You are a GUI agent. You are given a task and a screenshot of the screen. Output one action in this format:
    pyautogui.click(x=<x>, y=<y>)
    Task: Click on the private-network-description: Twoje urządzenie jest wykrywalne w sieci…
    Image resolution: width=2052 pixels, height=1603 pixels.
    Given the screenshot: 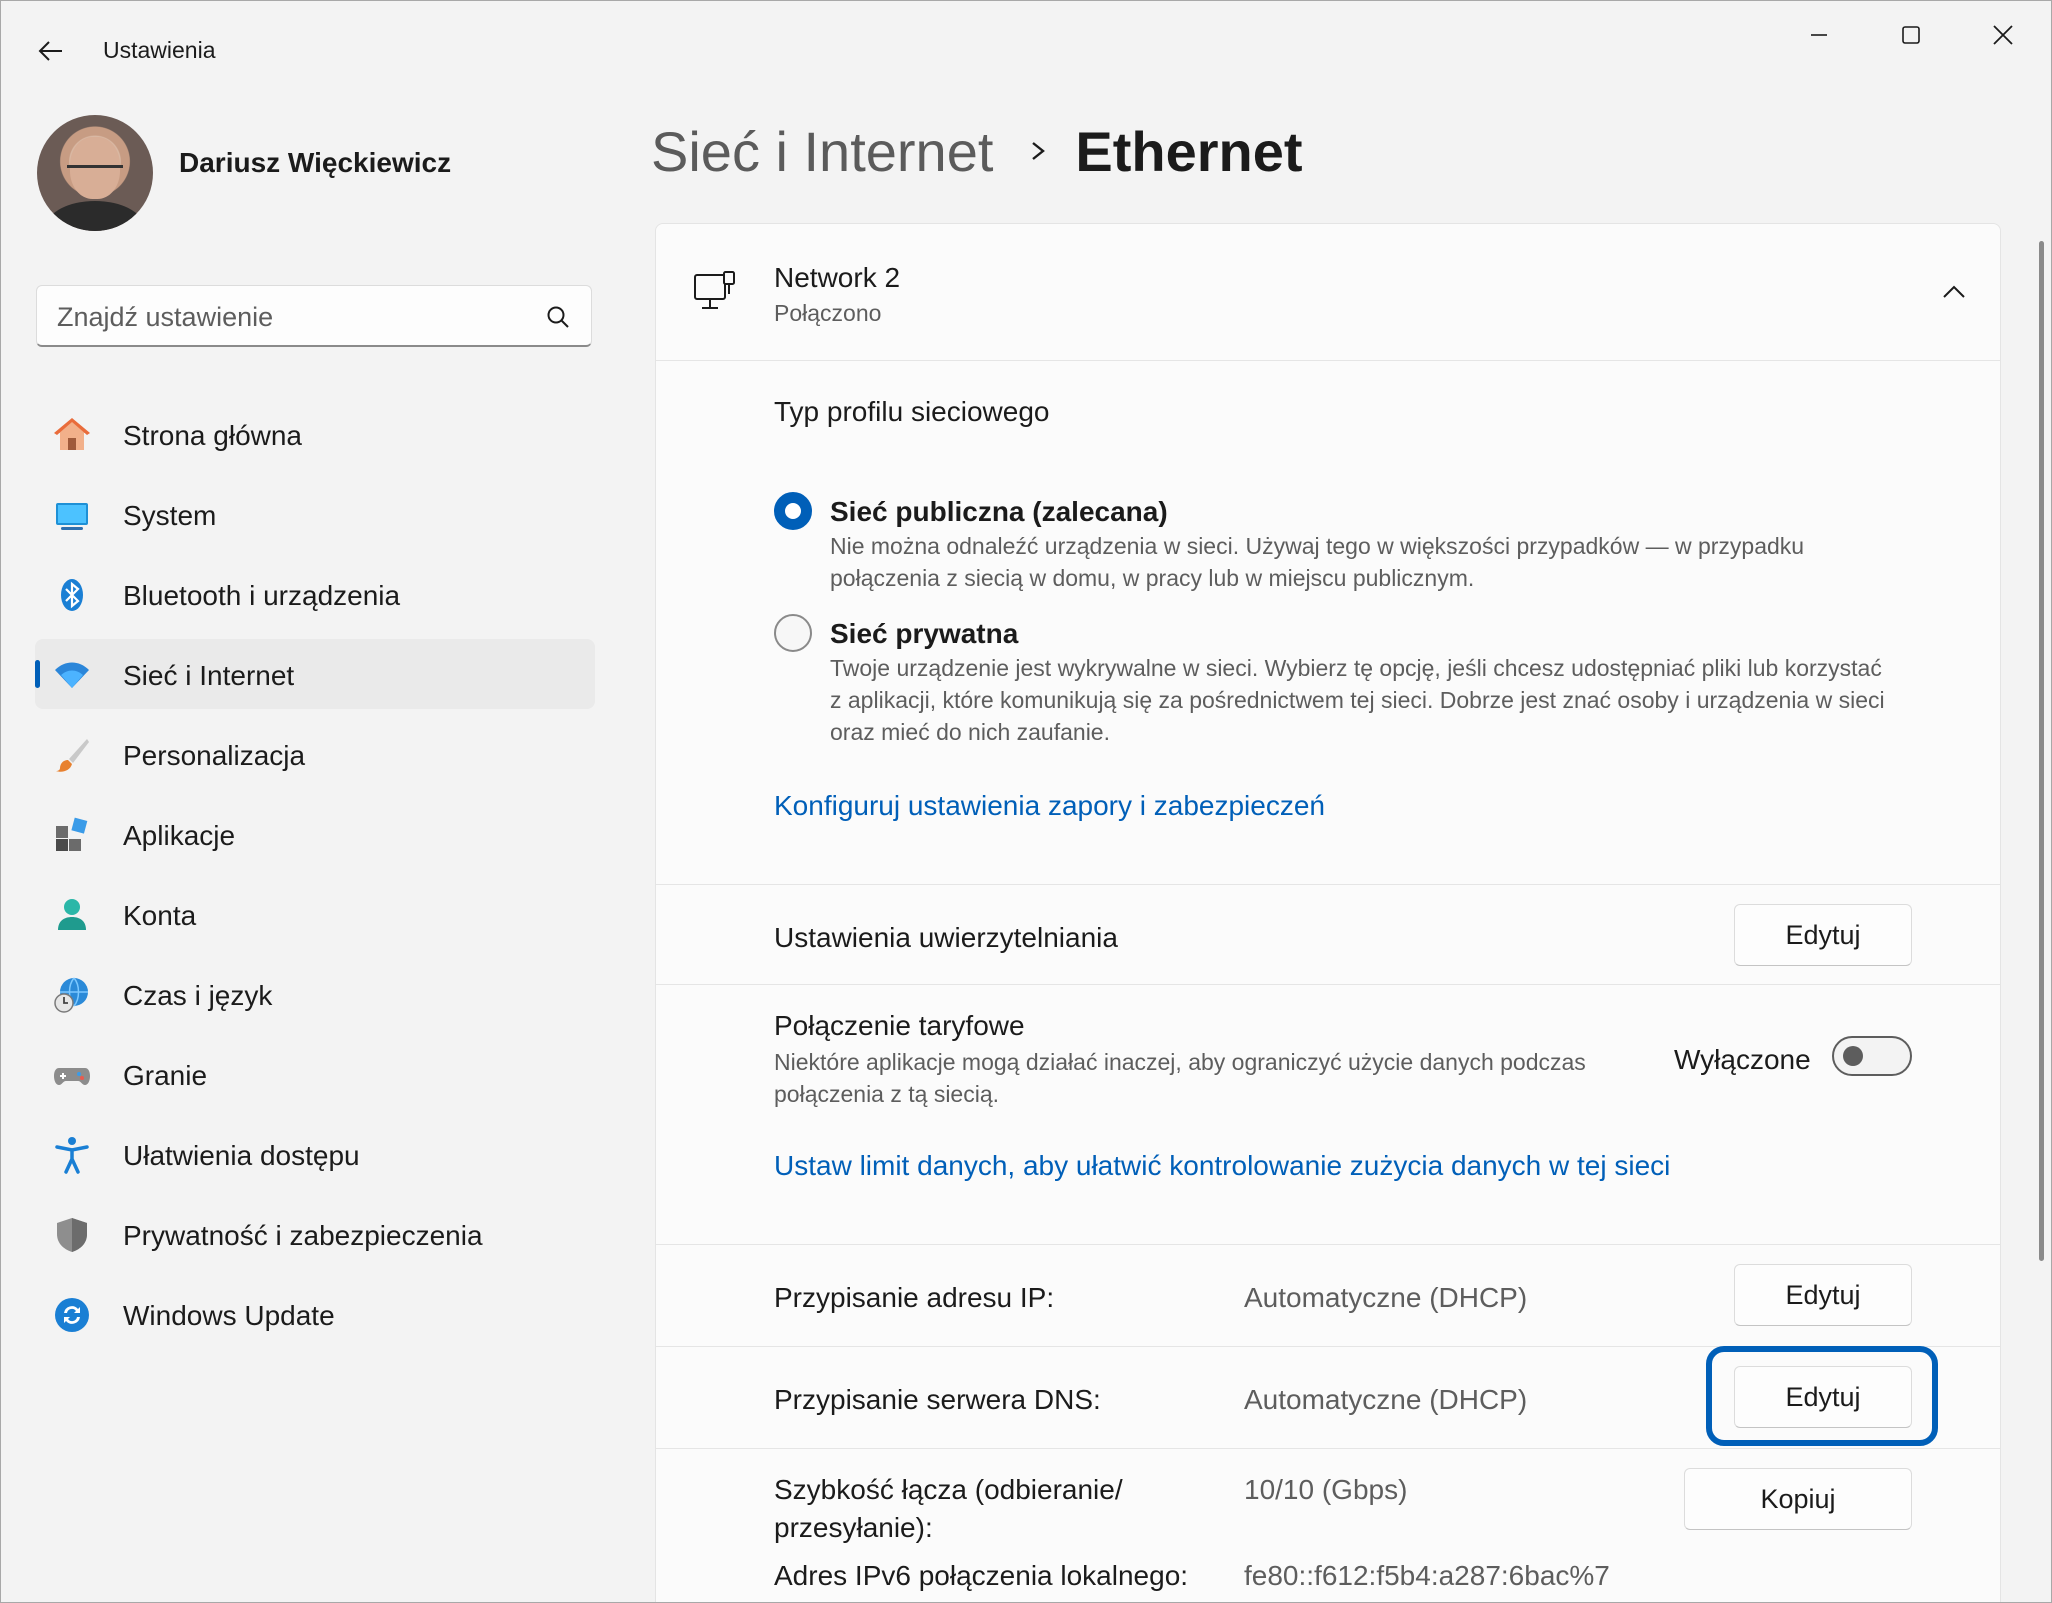 What is the action you would take?
    pyautogui.click(x=1357, y=700)
    